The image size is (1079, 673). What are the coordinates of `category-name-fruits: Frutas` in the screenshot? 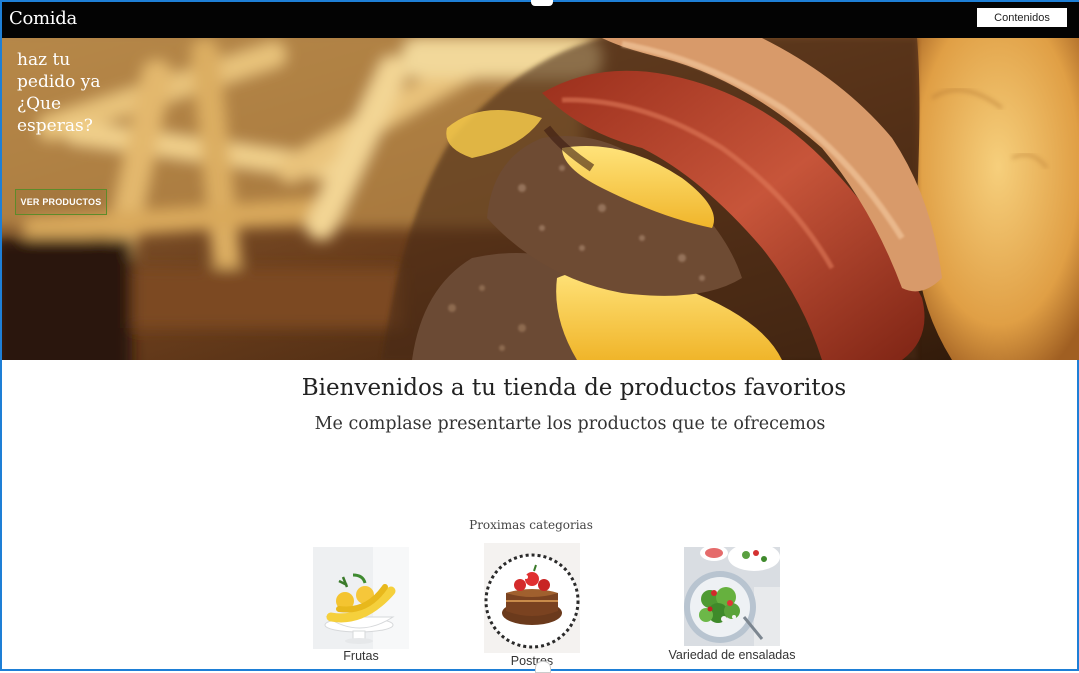 It's located at (361, 656).